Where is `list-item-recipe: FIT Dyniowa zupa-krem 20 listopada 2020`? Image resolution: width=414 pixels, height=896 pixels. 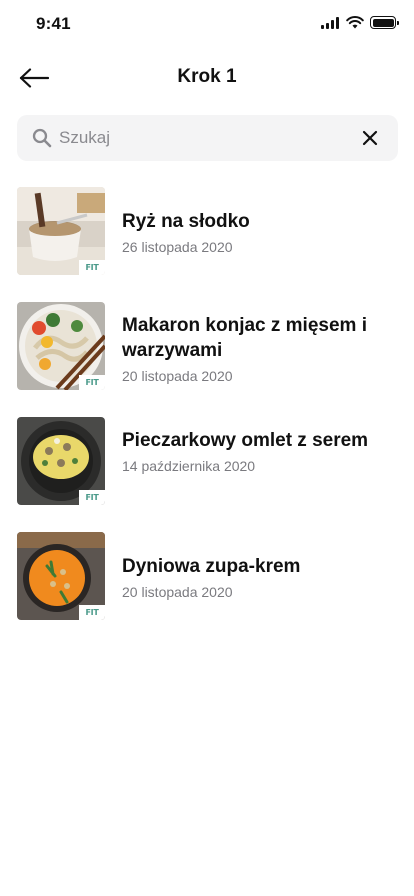 list-item-recipe: FIT Dyniowa zupa-krem 20 listopada 2020 is located at coordinates (207, 577).